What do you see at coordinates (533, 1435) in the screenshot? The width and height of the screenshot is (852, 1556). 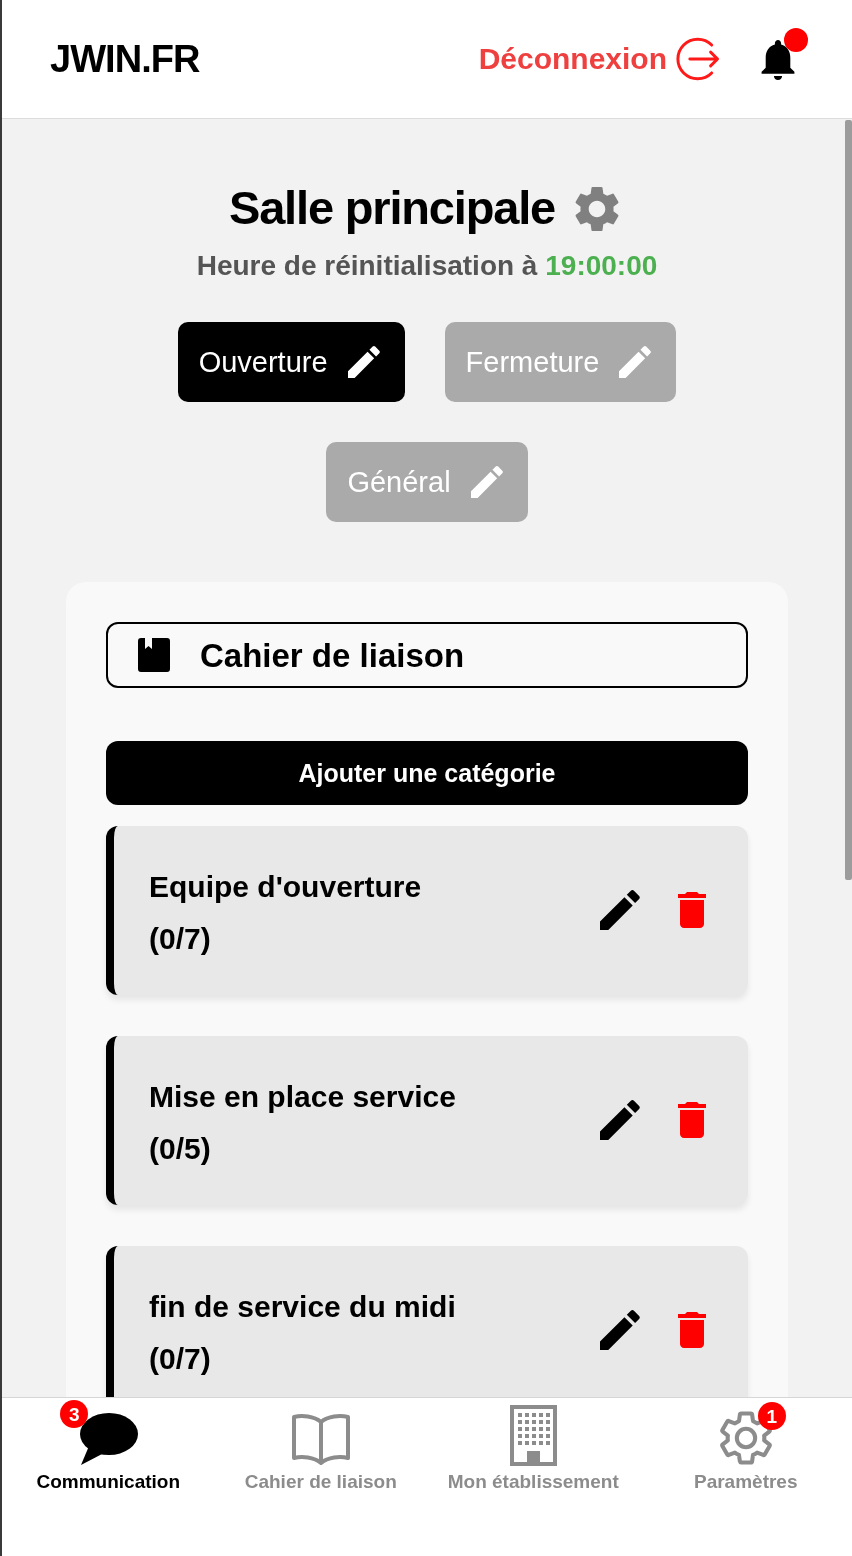 I see `building-icon` at bounding box center [533, 1435].